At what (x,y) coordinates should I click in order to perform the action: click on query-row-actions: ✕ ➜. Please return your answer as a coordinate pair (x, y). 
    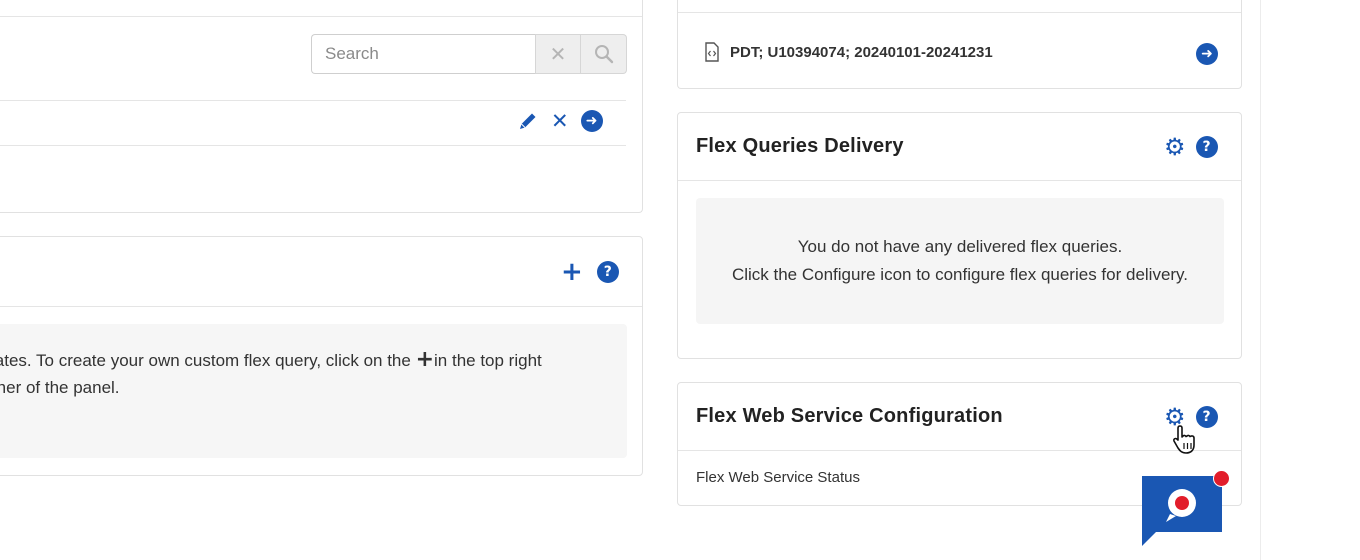
    Looking at the image, I should click on (560, 121).